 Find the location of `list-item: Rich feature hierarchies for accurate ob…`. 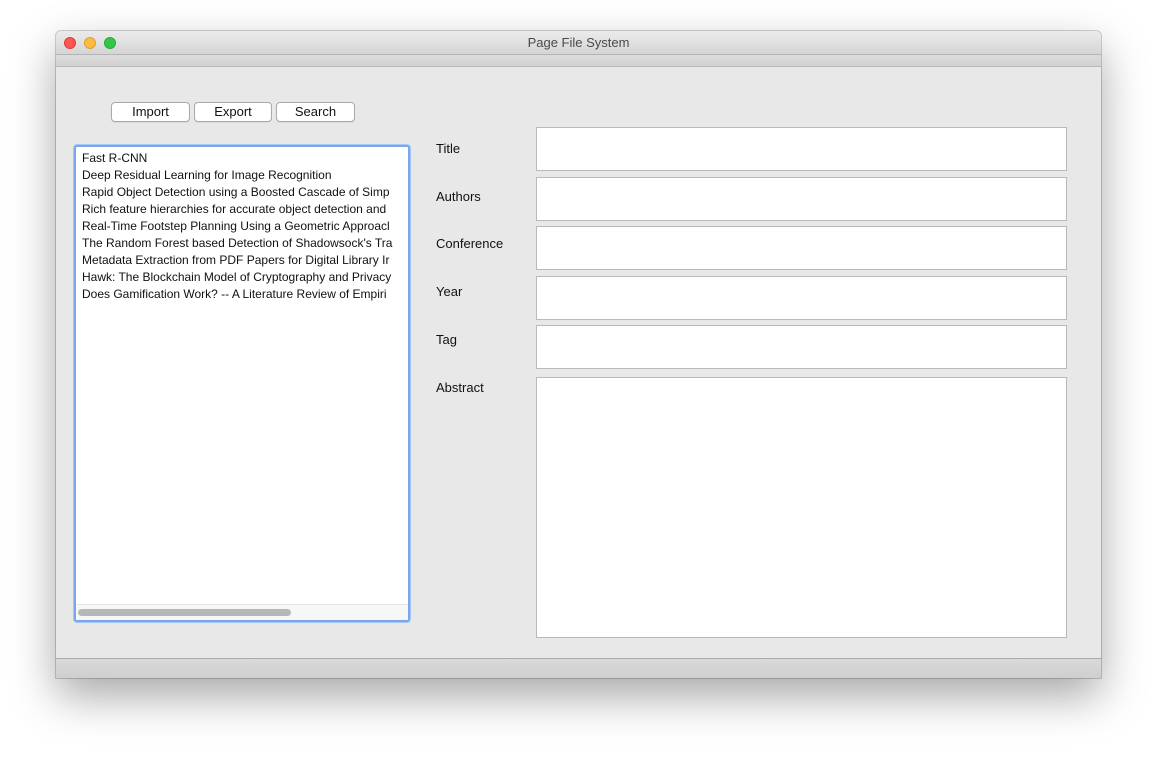

list-item: Rich feature hierarchies for accurate ob… is located at coordinates (245, 209).